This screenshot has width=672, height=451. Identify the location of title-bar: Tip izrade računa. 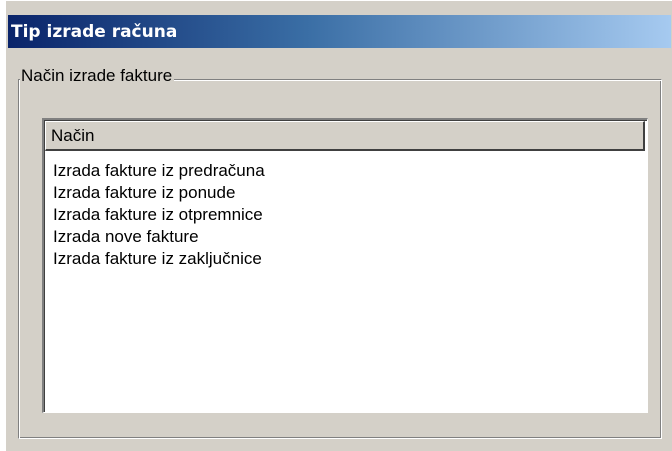
(339, 31).